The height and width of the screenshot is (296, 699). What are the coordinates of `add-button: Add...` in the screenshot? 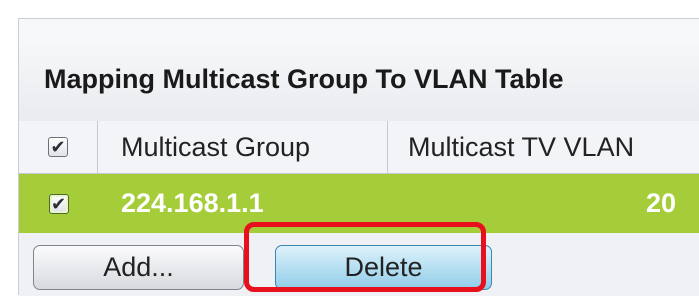 It's located at (138, 267).